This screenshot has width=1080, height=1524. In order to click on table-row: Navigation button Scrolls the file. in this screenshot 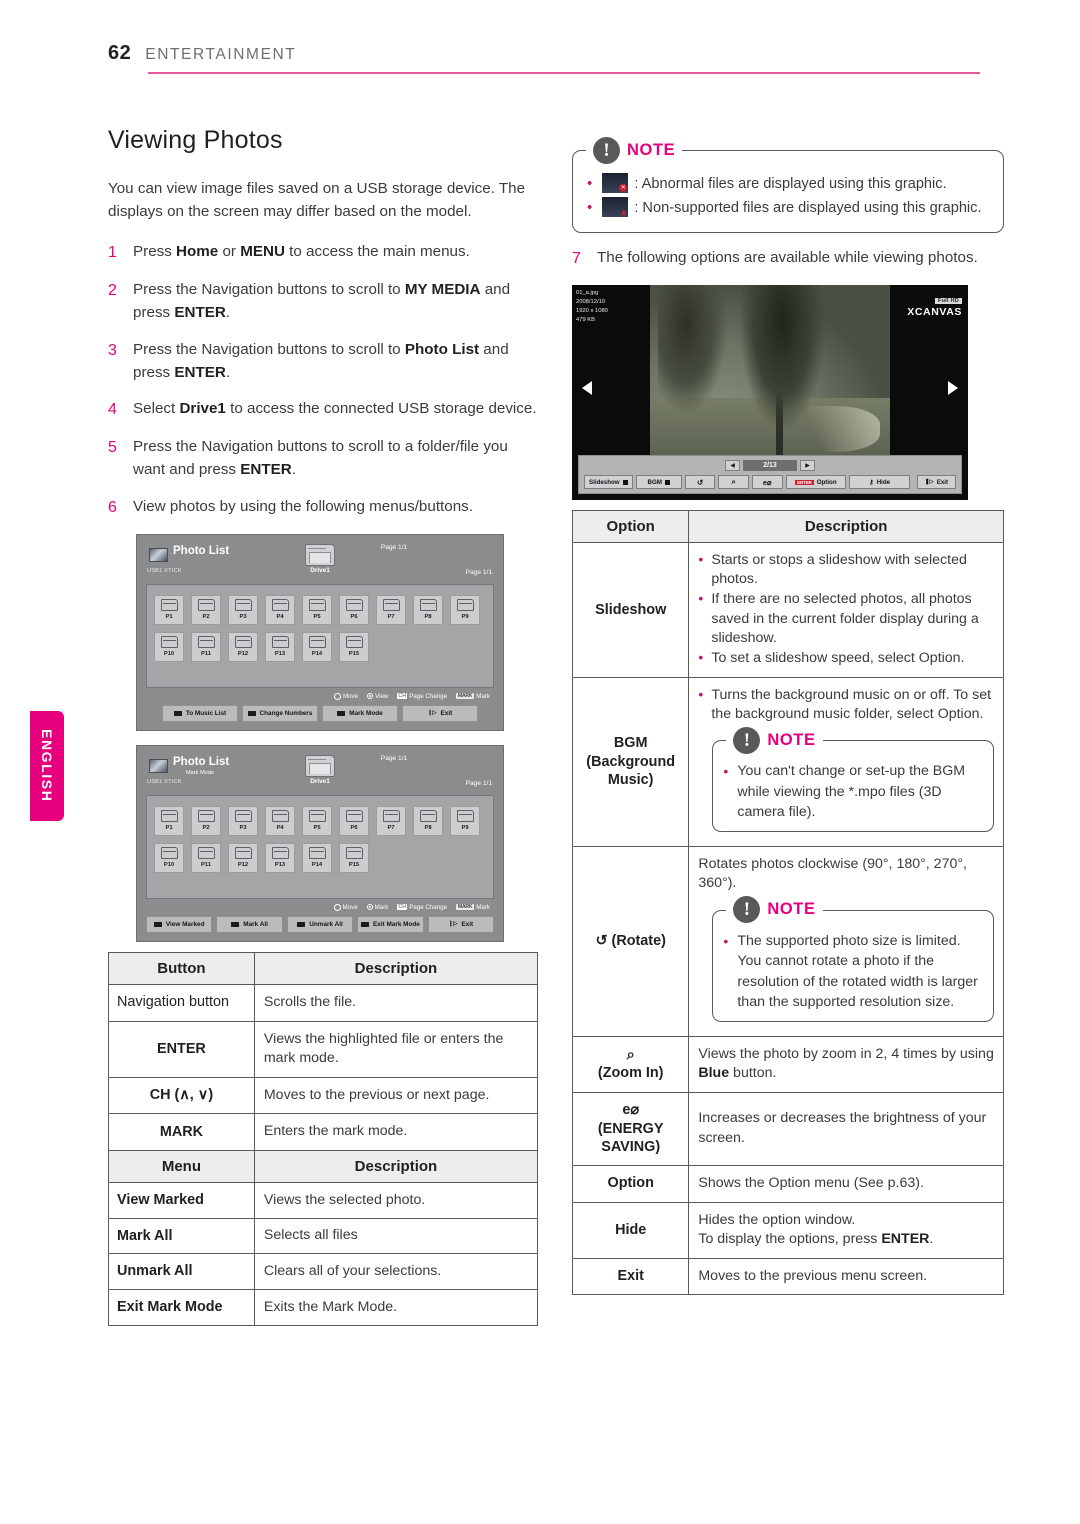, I will do `click(323, 1002)`.